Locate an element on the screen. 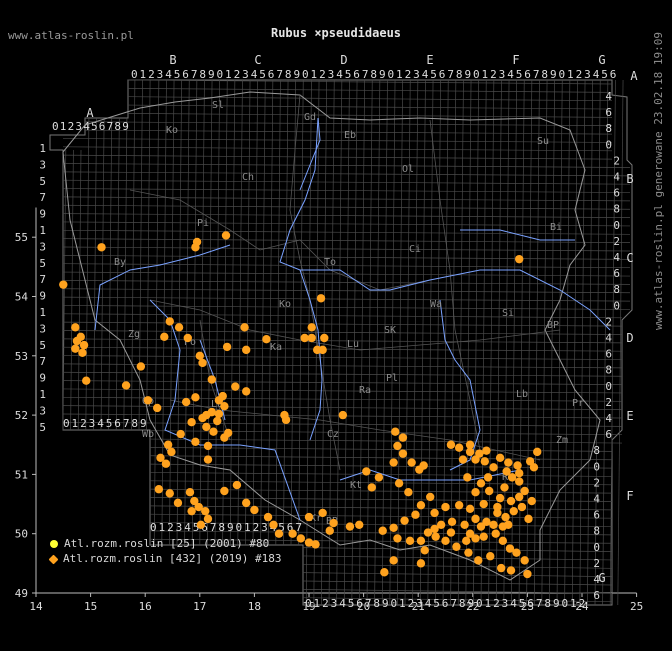 The height and width of the screenshot is (651, 672). x-tick-label: 25 is located at coordinates (636, 606).